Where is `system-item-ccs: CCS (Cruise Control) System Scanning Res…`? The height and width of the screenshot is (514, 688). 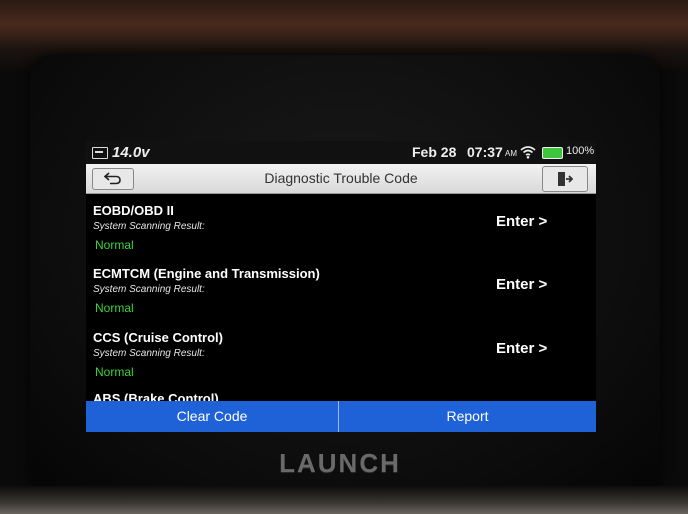 system-item-ccs: CCS (Cruise Control) System Scanning Res… is located at coordinates (341, 352).